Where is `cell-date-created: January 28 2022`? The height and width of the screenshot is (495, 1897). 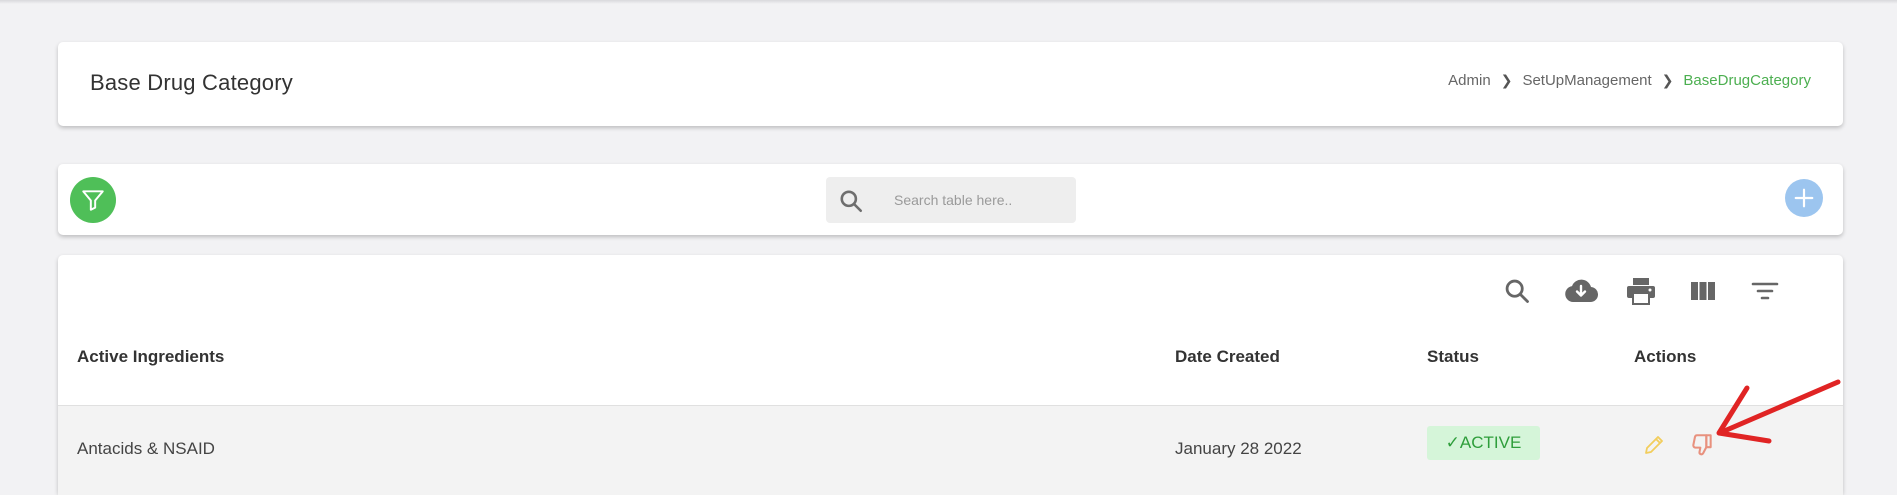 cell-date-created: January 28 2022 is located at coordinates (1238, 448).